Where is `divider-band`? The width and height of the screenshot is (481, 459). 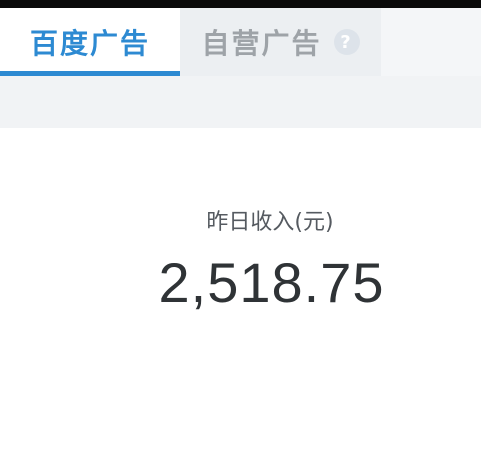
divider-band is located at coordinates (240, 102).